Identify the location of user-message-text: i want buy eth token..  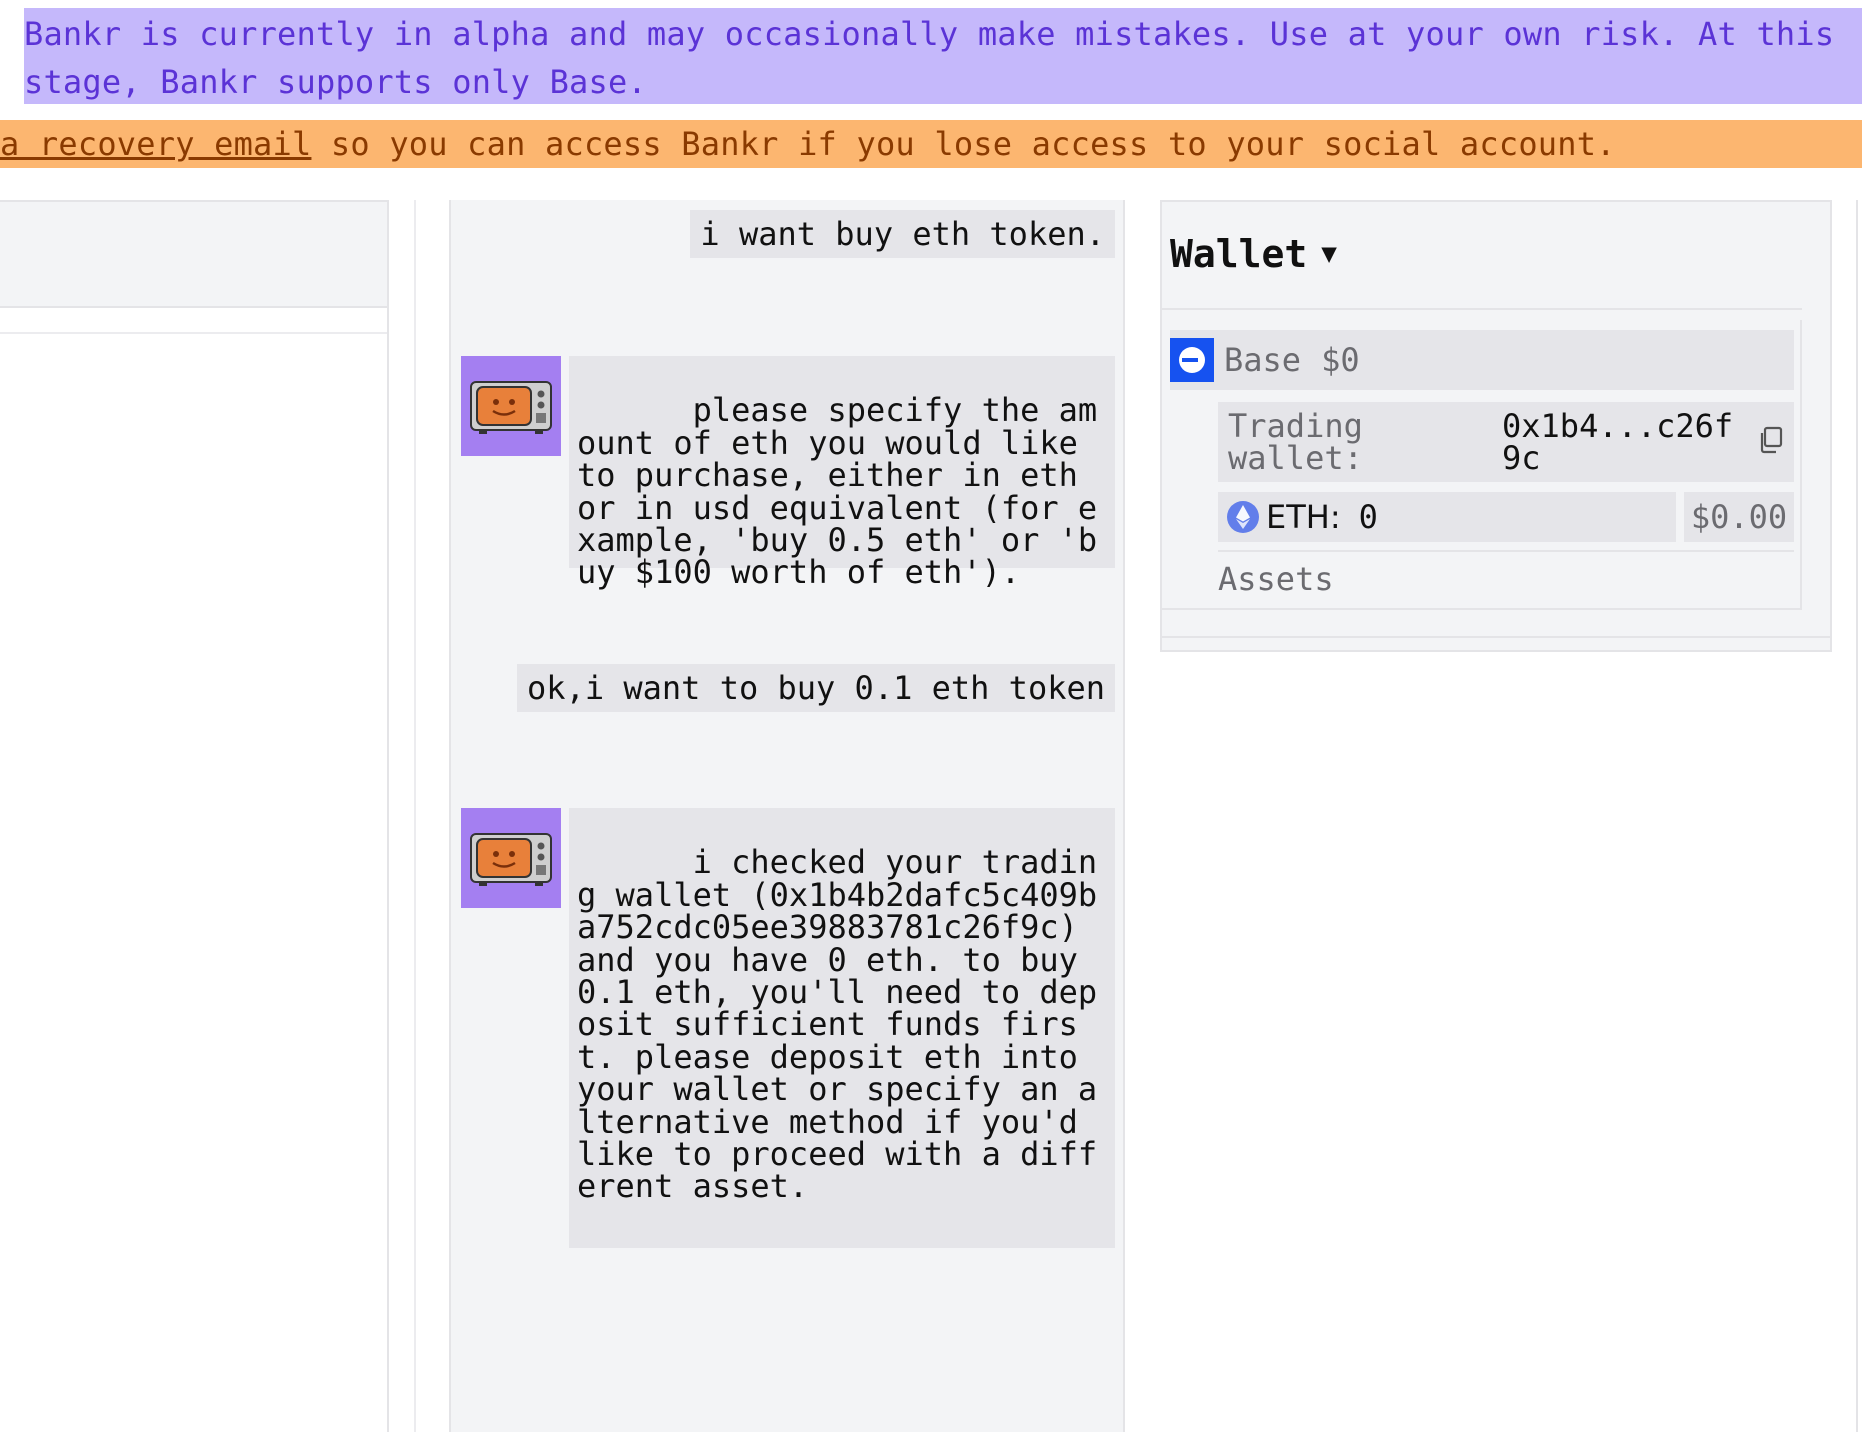
(902, 234).